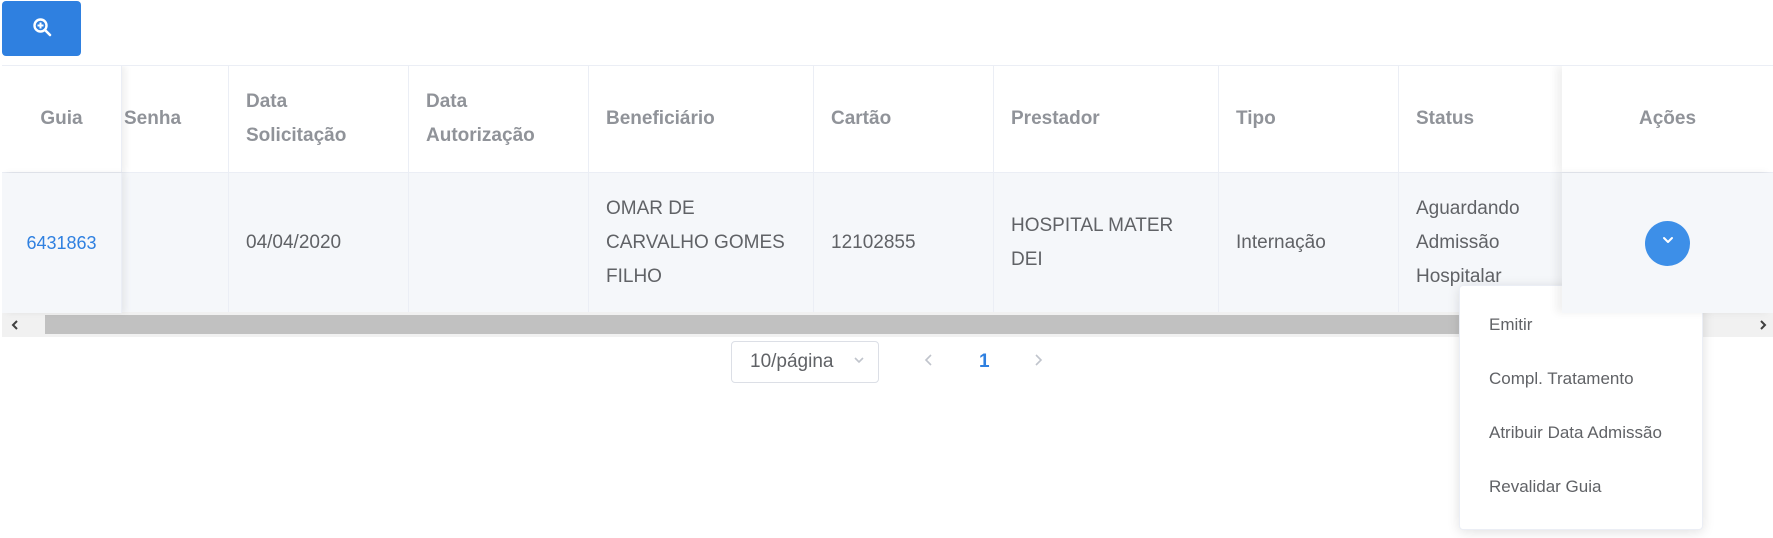  I want to click on zoom-in-icon, so click(42, 28).